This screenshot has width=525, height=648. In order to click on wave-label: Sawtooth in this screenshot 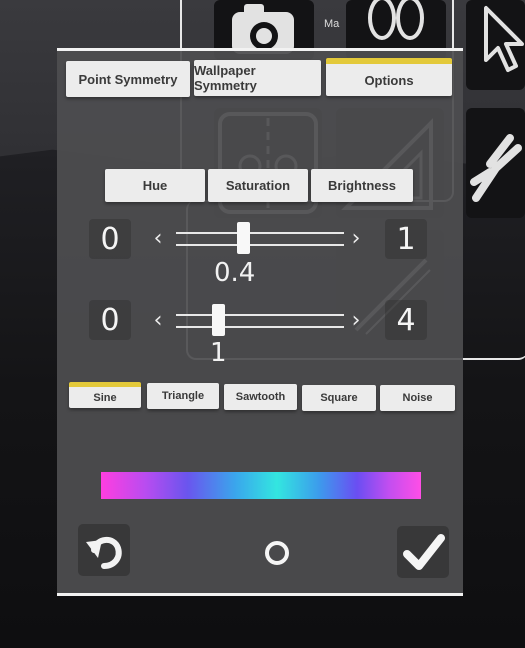, I will do `click(260, 397)`.